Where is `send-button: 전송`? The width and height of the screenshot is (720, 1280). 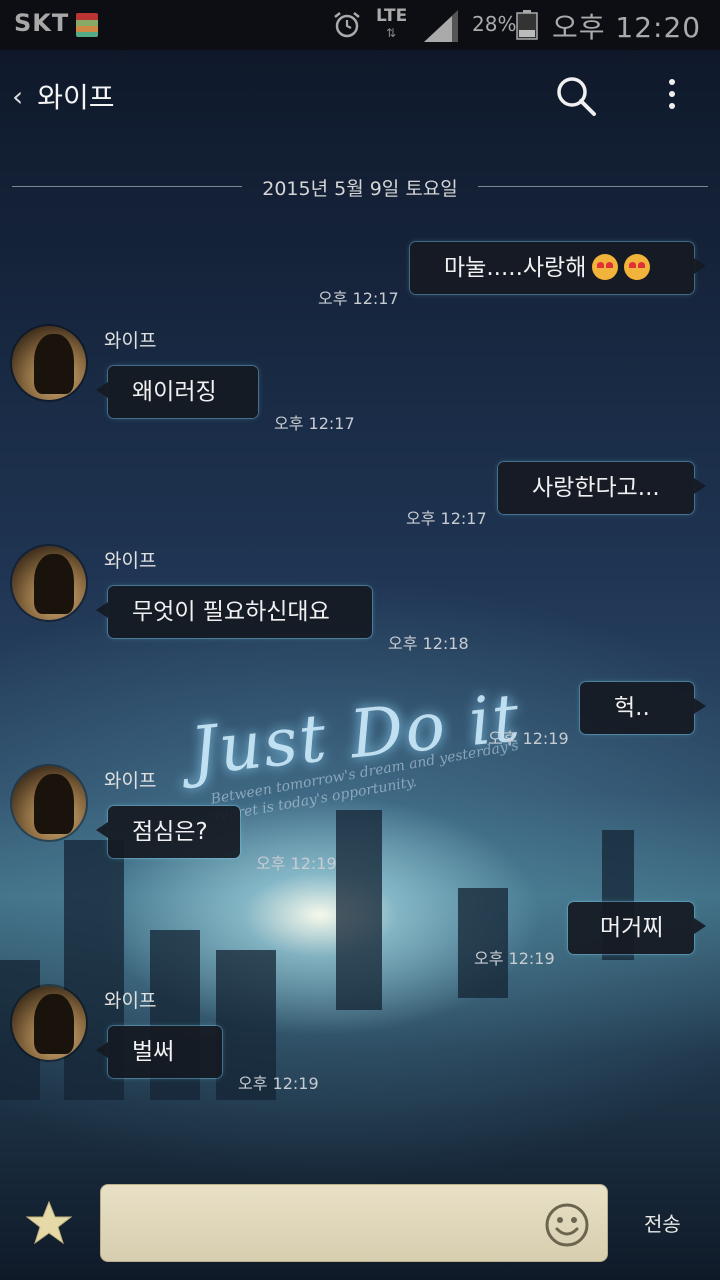
send-button: 전송 is located at coordinates (662, 1222).